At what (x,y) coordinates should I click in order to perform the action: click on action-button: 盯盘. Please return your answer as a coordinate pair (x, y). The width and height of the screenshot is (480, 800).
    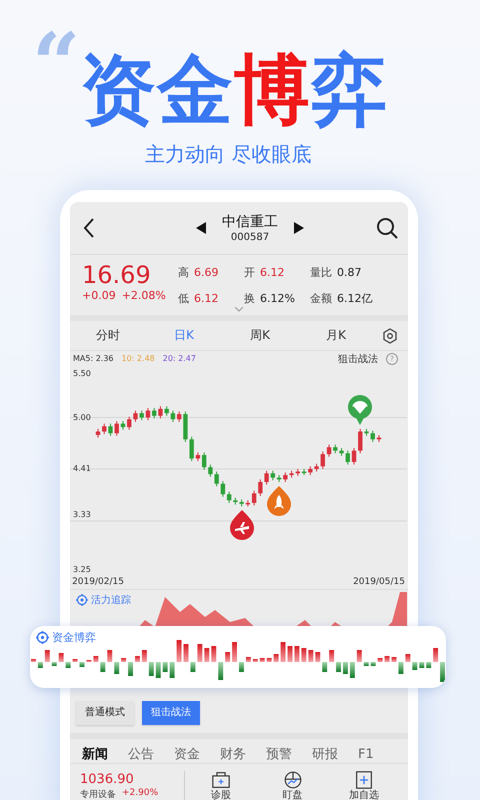
    Looking at the image, I should click on (292, 785).